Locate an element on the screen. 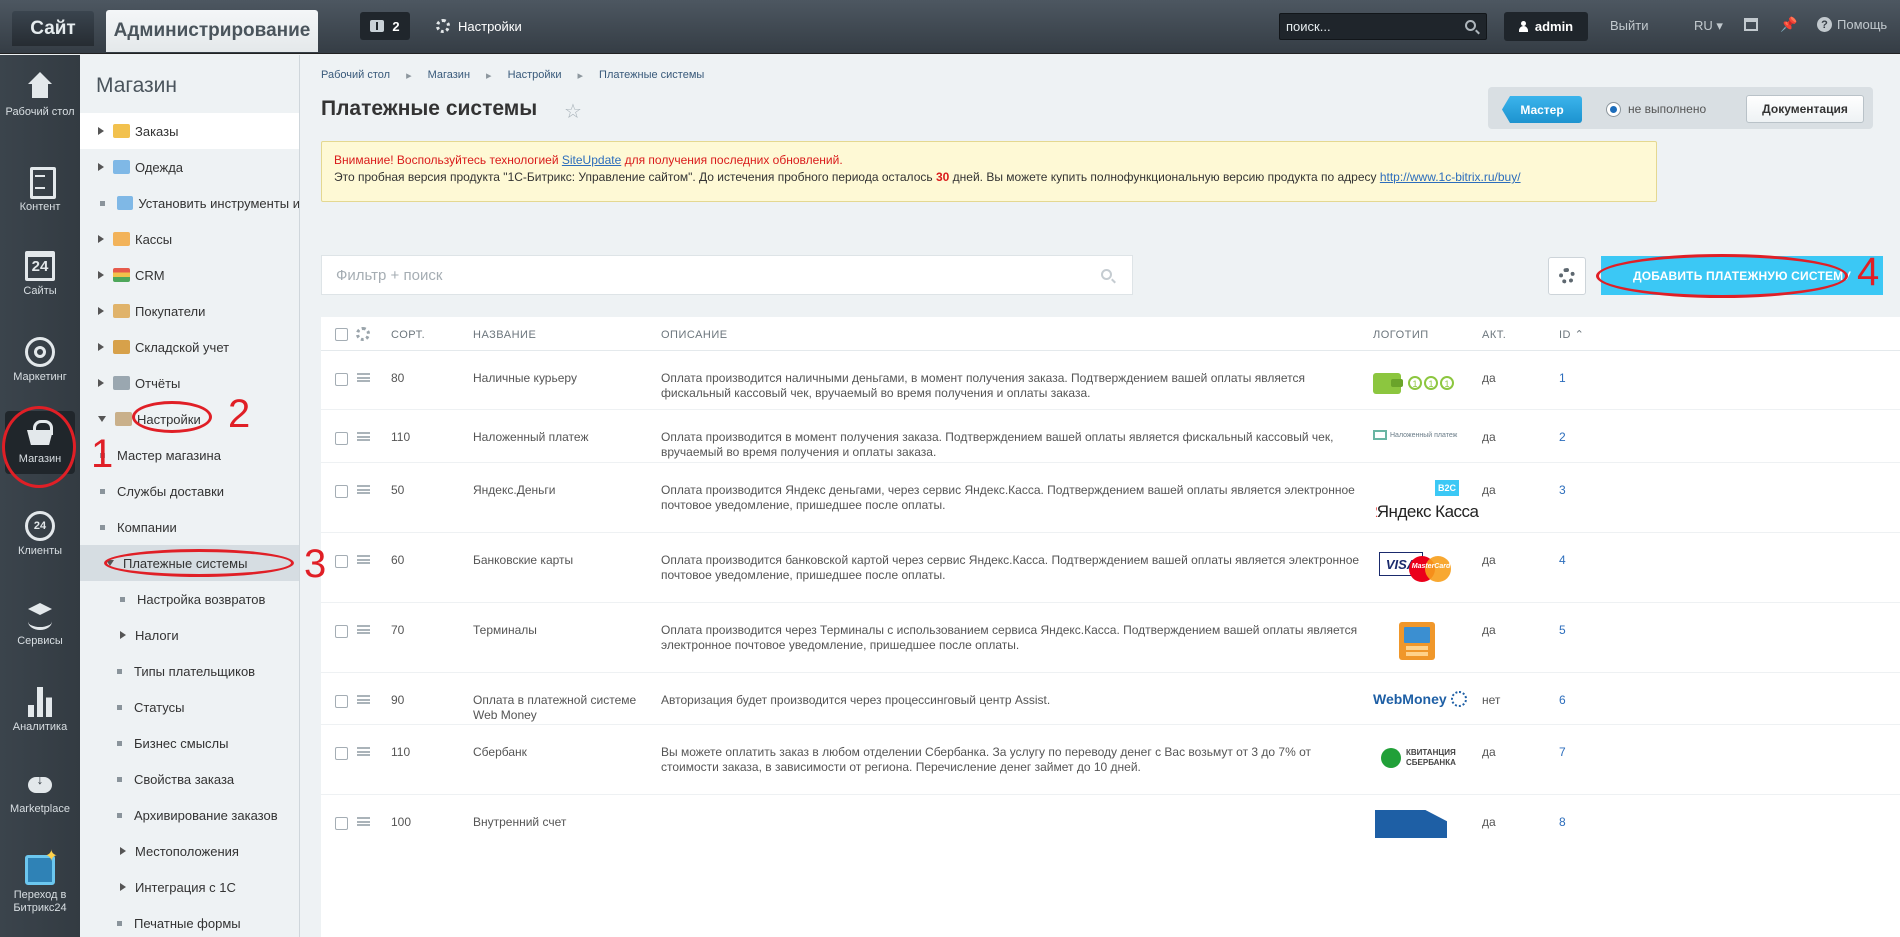 The width and height of the screenshot is (1900, 937). cell-id: 1 is located at coordinates (1562, 378).